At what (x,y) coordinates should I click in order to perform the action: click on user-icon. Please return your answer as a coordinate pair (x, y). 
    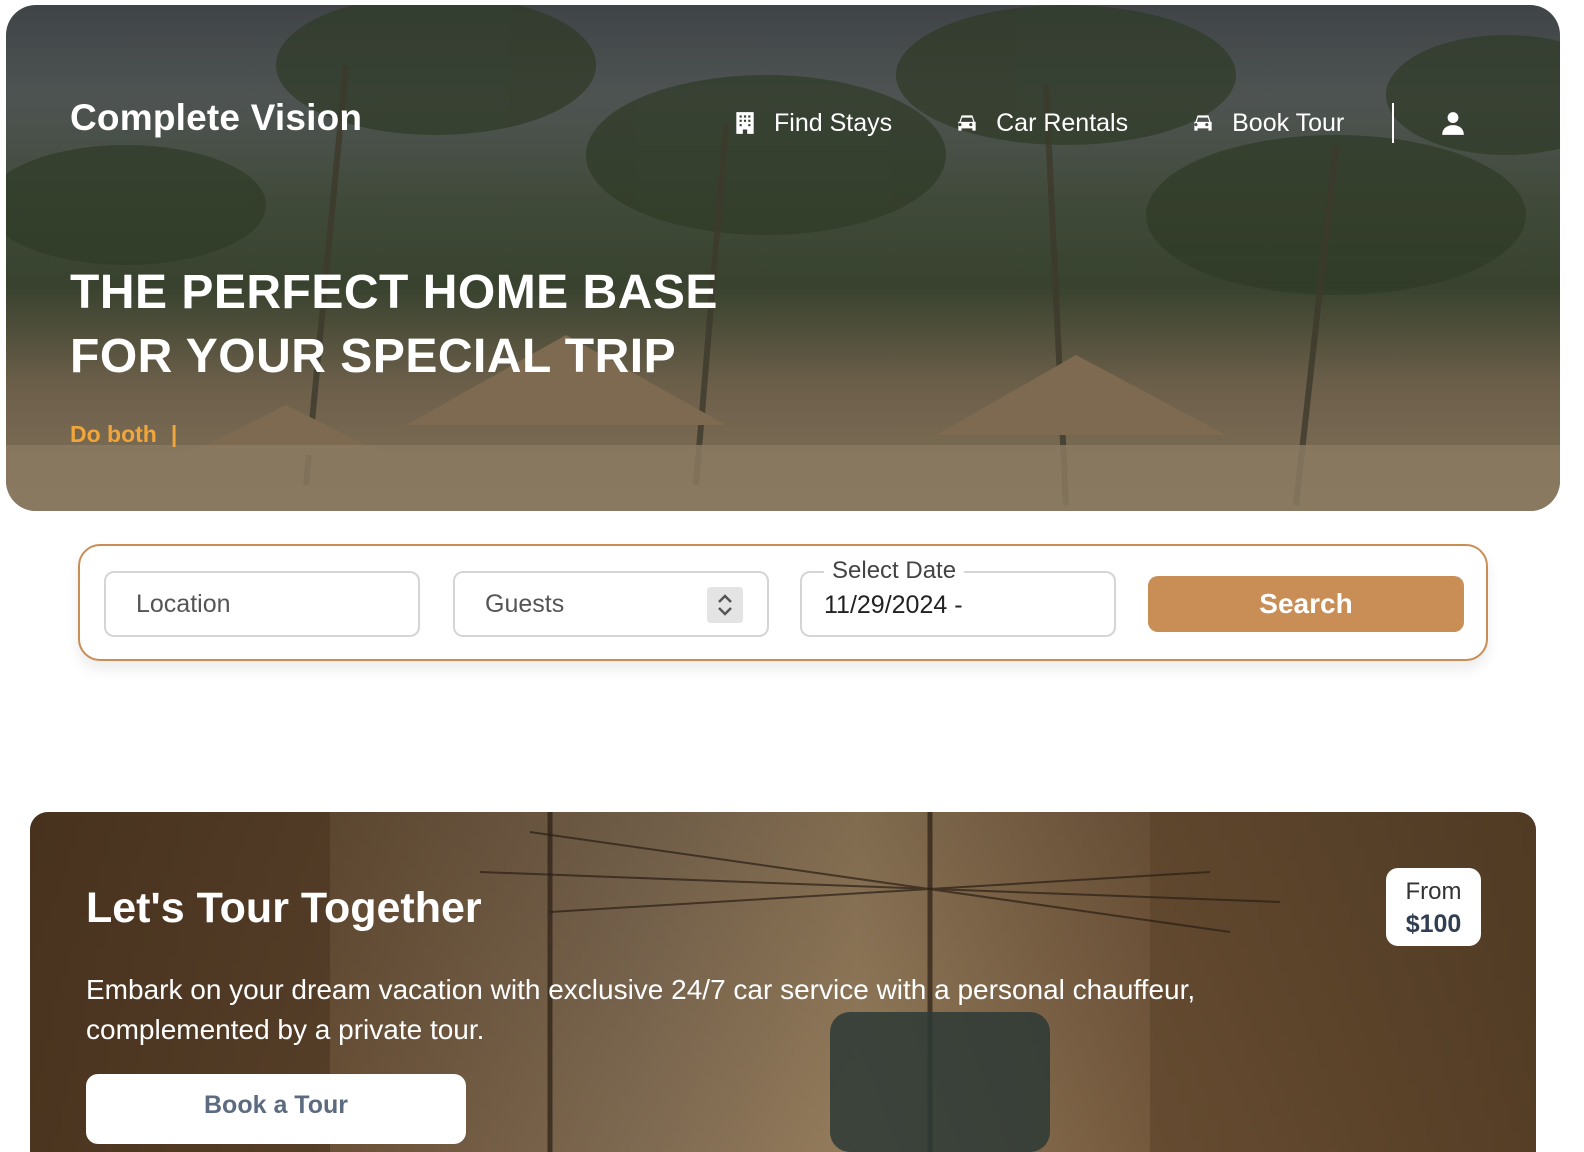
    Looking at the image, I should click on (1453, 123).